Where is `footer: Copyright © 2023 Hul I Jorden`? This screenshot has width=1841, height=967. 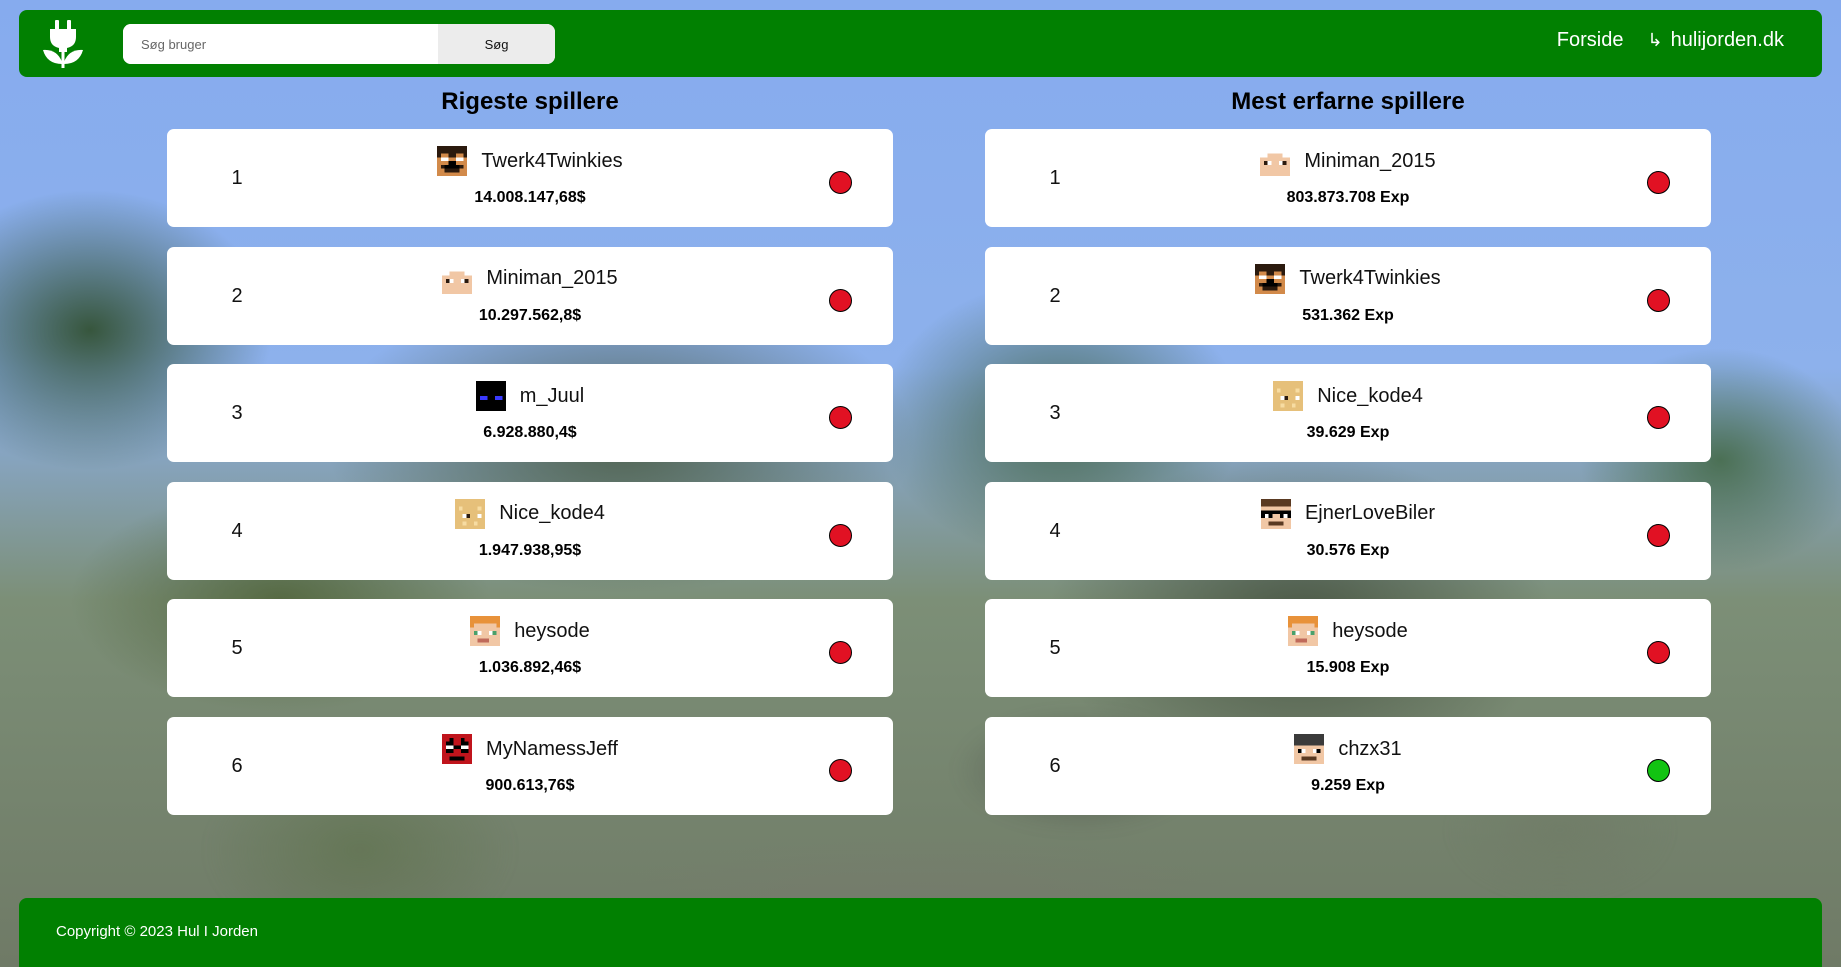
footer: Copyright © 2023 Hul I Jorden is located at coordinates (920, 932).